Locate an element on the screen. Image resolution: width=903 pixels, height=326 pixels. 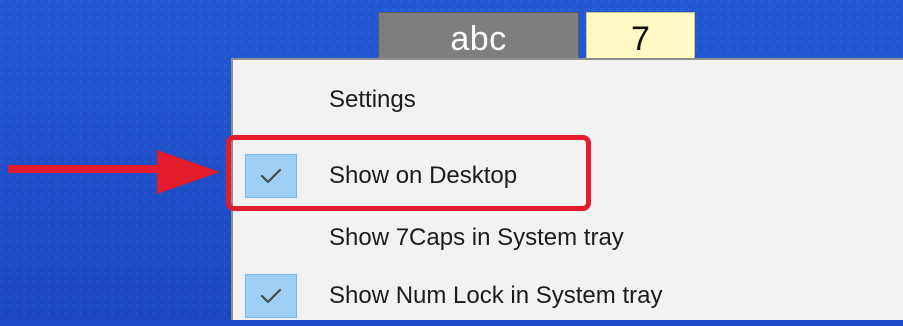
menu-item-label: Show 7Caps in System tray is located at coordinates (476, 237).